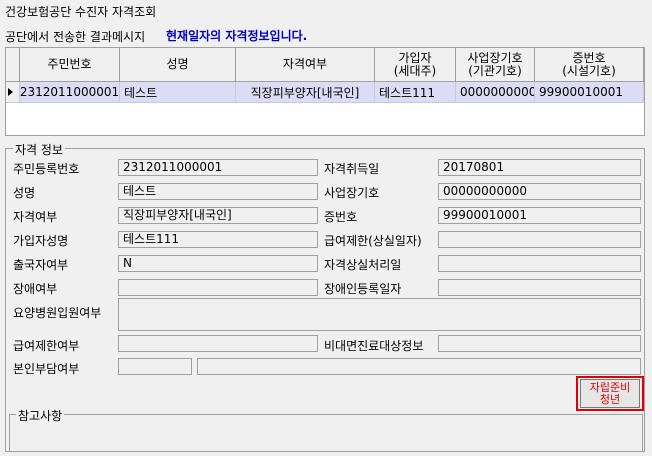 Image resolution: width=652 pixels, height=456 pixels. Describe the element at coordinates (70, 92) in the screenshot. I see `grid-cell-ssn: 2312011000001` at that location.